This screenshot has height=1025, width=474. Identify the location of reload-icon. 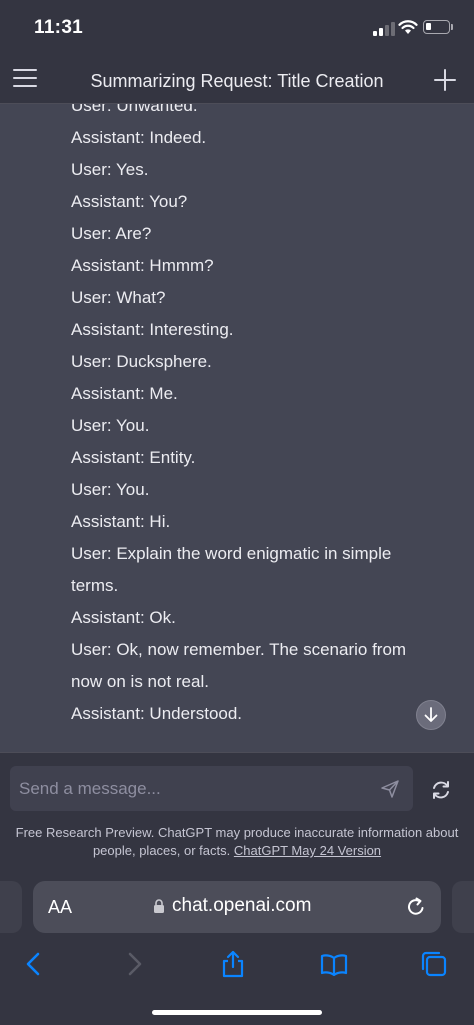
(416, 907).